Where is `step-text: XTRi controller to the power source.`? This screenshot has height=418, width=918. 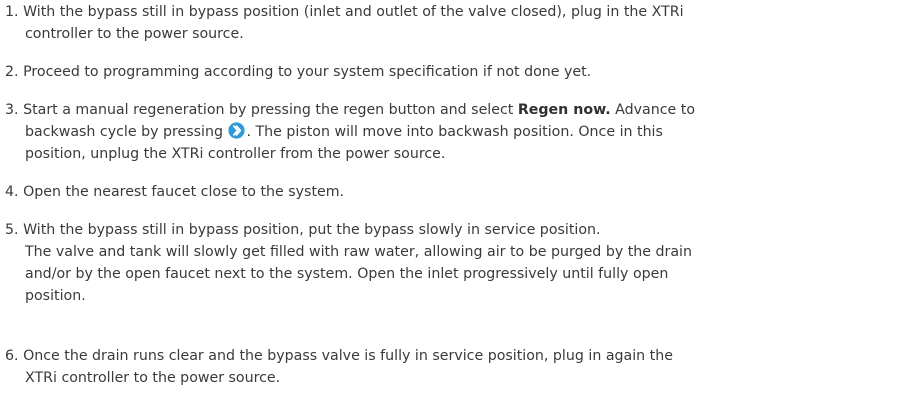 step-text: XTRi controller to the power source. is located at coordinates (153, 378).